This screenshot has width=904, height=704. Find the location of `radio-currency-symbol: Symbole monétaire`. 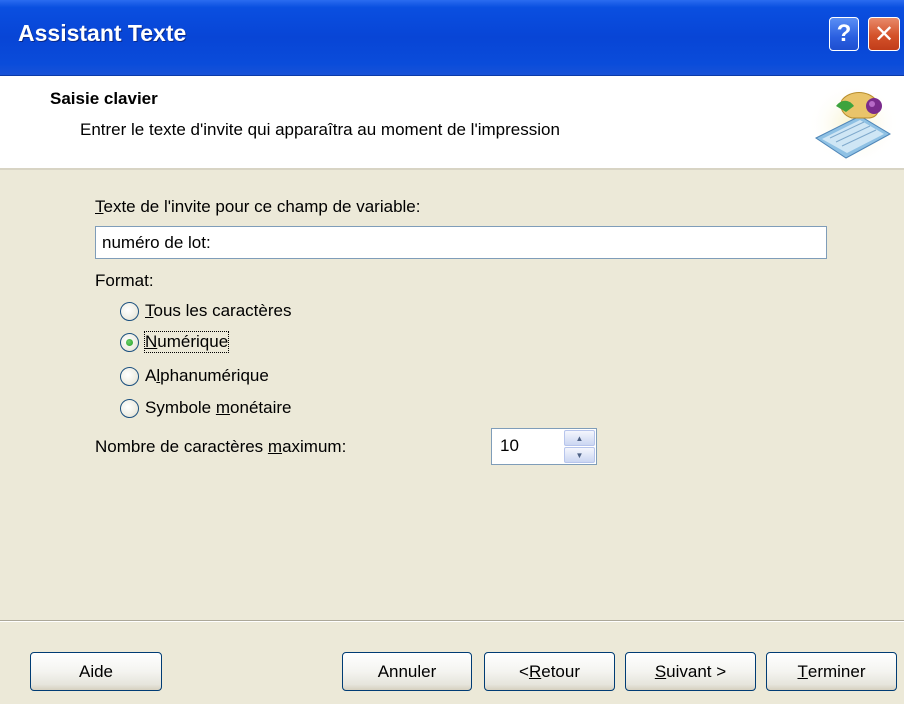

radio-currency-symbol: Symbole monétaire is located at coordinates (205, 408).